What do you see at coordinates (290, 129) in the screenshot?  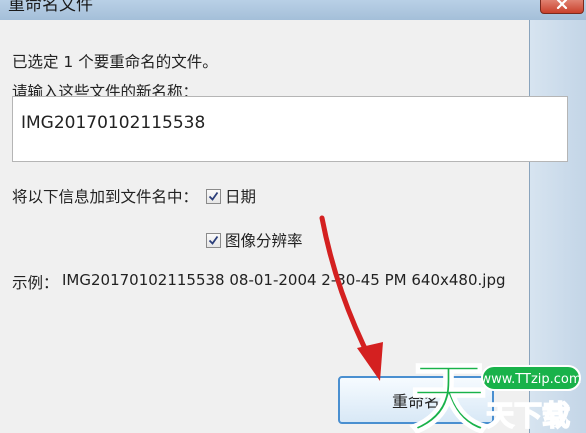 I see `new-name-input: IMG20170102115538` at bounding box center [290, 129].